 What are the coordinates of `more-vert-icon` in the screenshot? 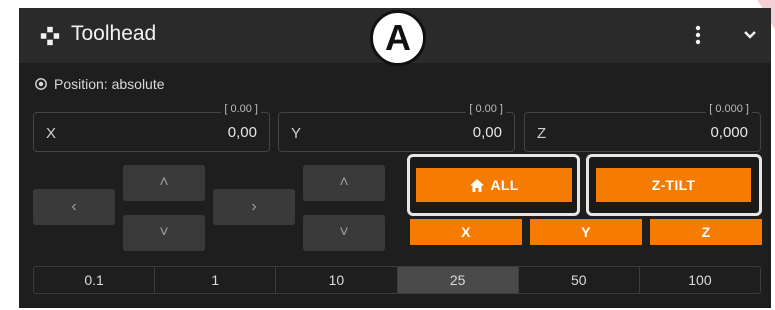 It's located at (698, 35).